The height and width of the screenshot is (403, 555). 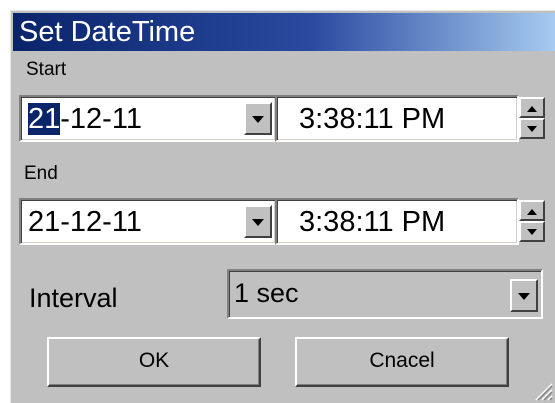 I want to click on end-time-field: 3:38:11 PM, so click(x=397, y=221).